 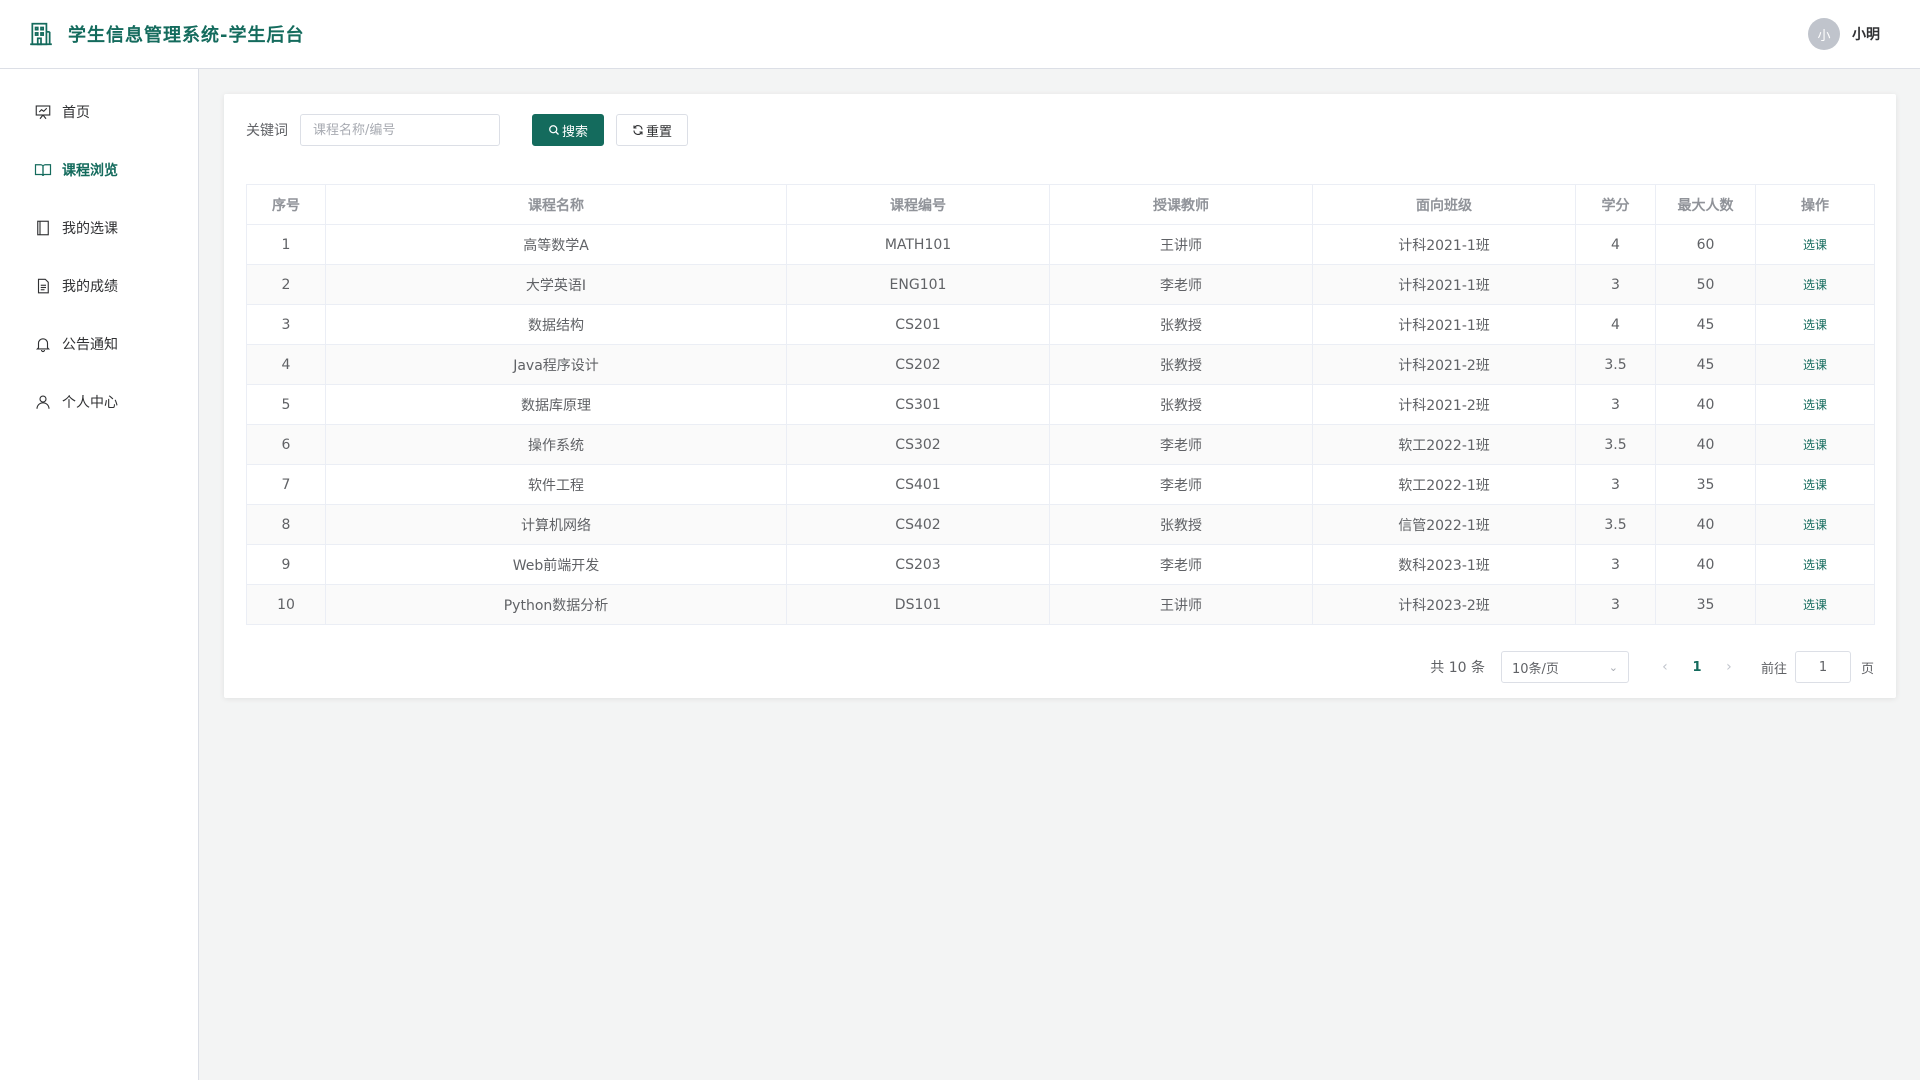 I want to click on brand: 学生信息管理系统-学生后台, so click(x=166, y=34).